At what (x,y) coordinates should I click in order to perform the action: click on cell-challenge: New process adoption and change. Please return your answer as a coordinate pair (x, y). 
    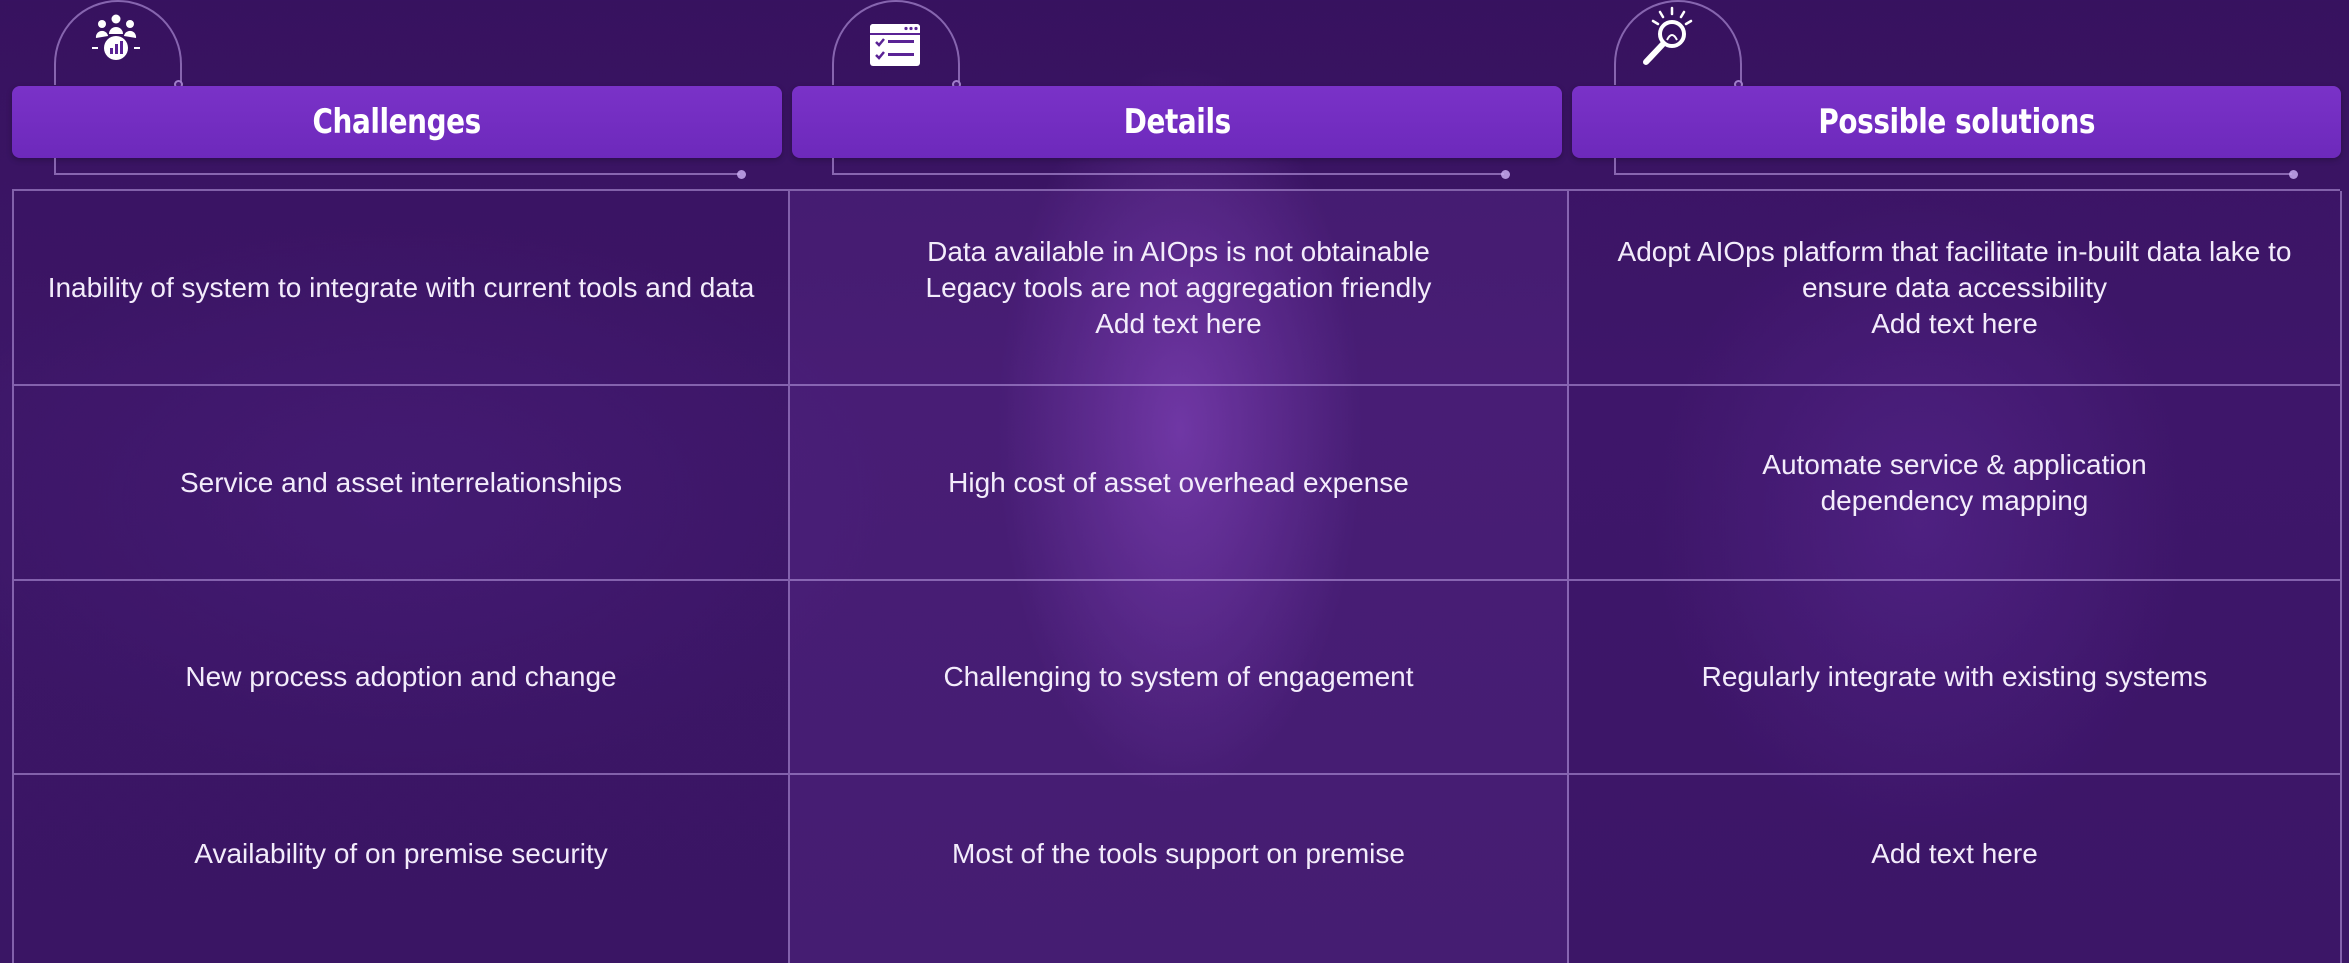
    Looking at the image, I should click on (402, 678).